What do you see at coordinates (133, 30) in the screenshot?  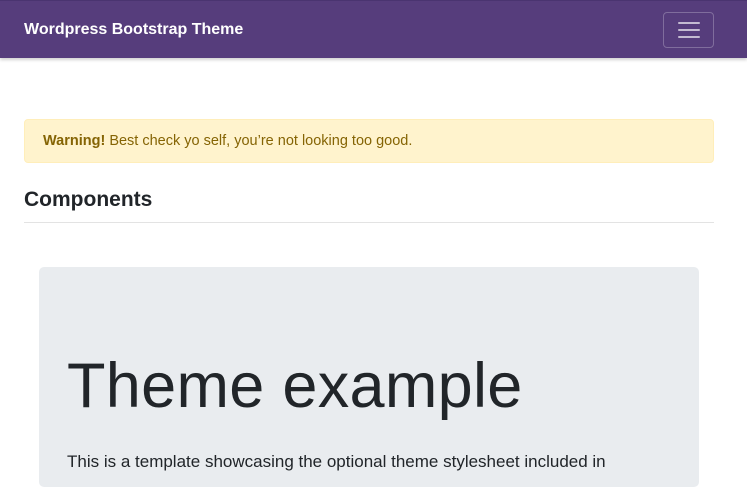 I see `navbar-brand: Wordpress Bootstrap Theme` at bounding box center [133, 30].